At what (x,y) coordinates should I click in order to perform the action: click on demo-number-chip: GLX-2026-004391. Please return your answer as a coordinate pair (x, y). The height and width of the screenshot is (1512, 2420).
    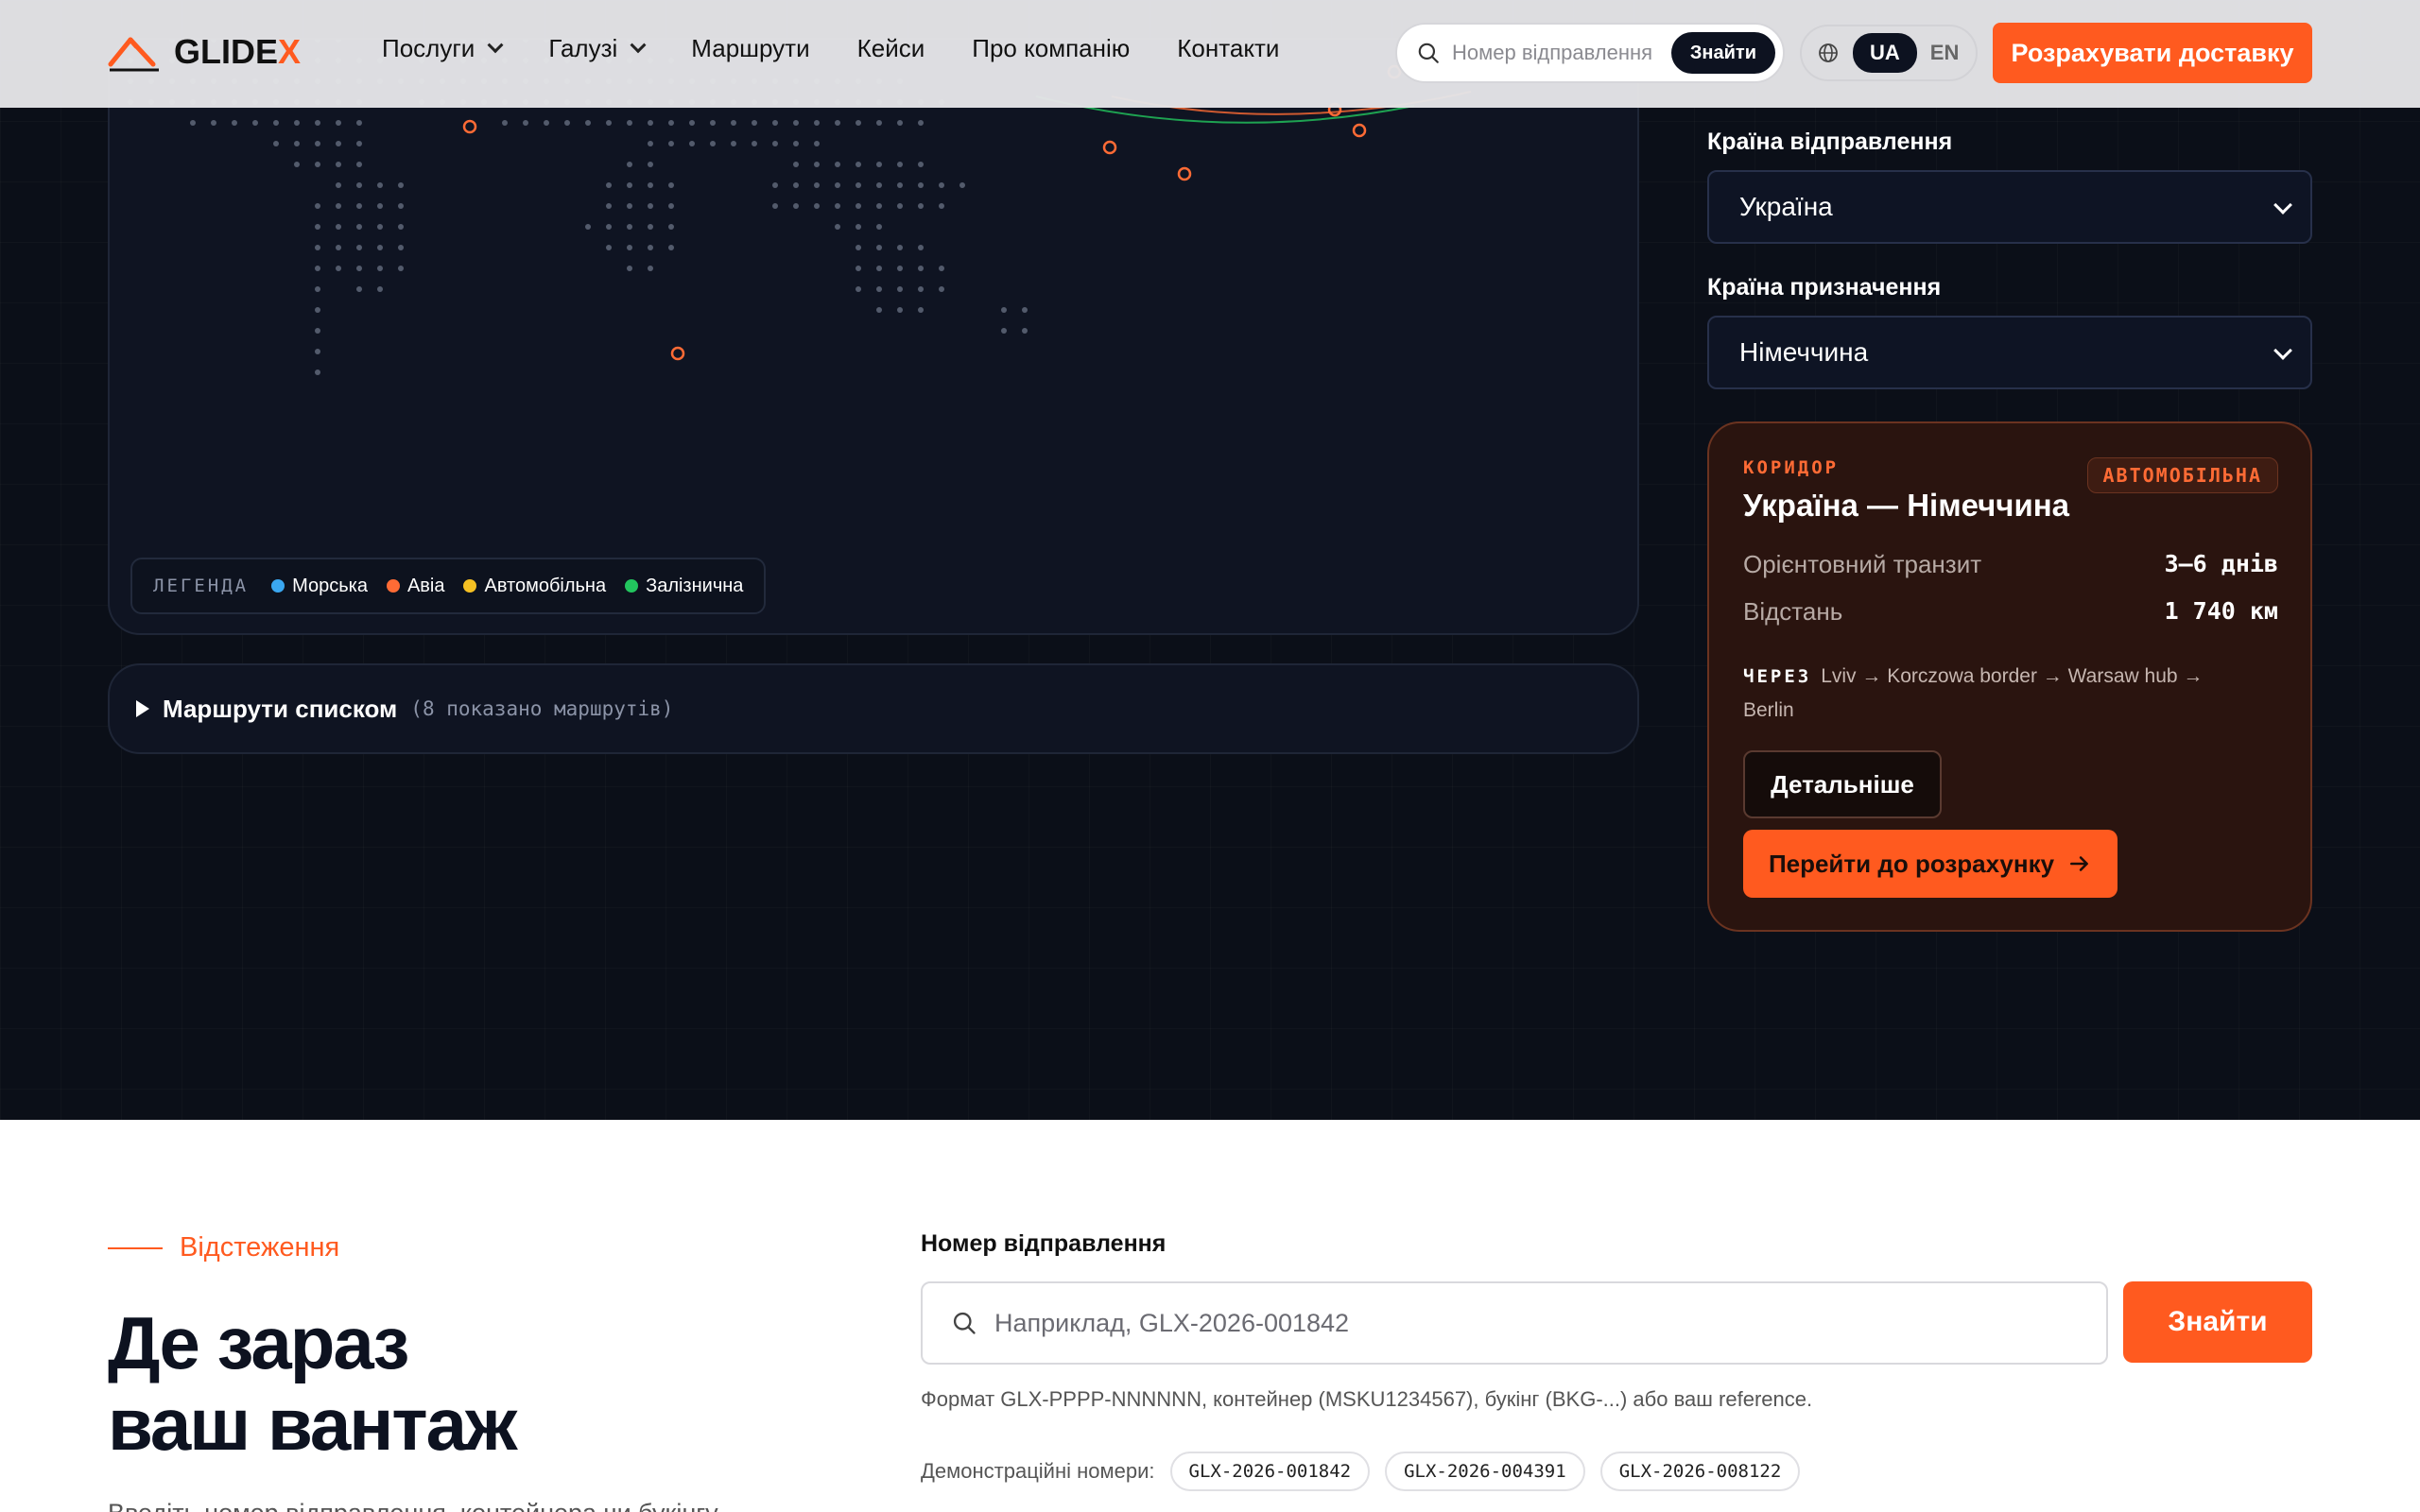
    Looking at the image, I should click on (1485, 1471).